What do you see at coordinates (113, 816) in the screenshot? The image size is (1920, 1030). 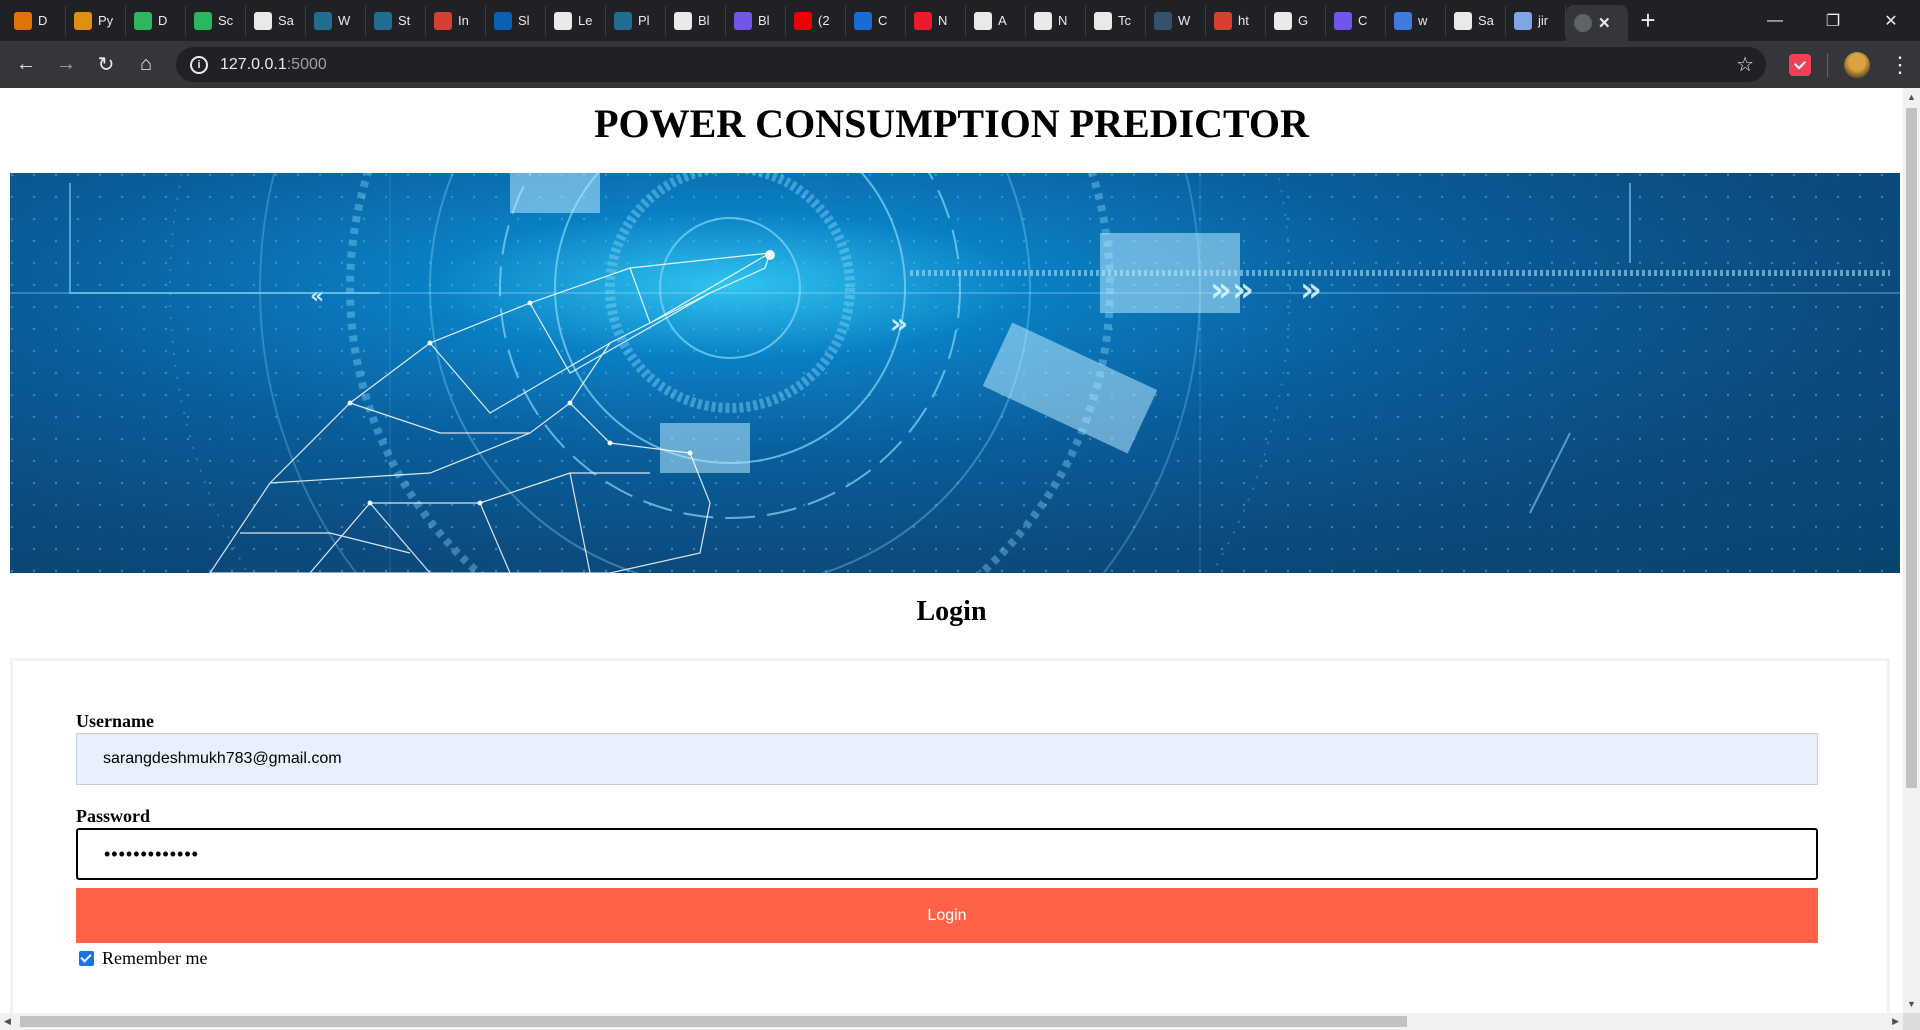 I see `password-label: Password` at bounding box center [113, 816].